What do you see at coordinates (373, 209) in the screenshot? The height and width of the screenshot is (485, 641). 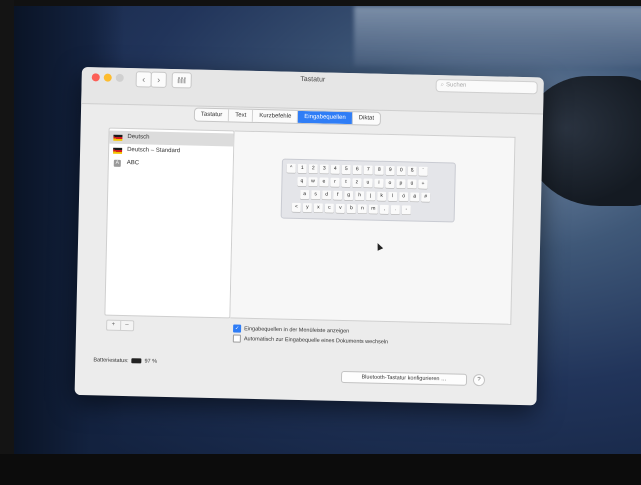 I see `keyboard-key: m` at bounding box center [373, 209].